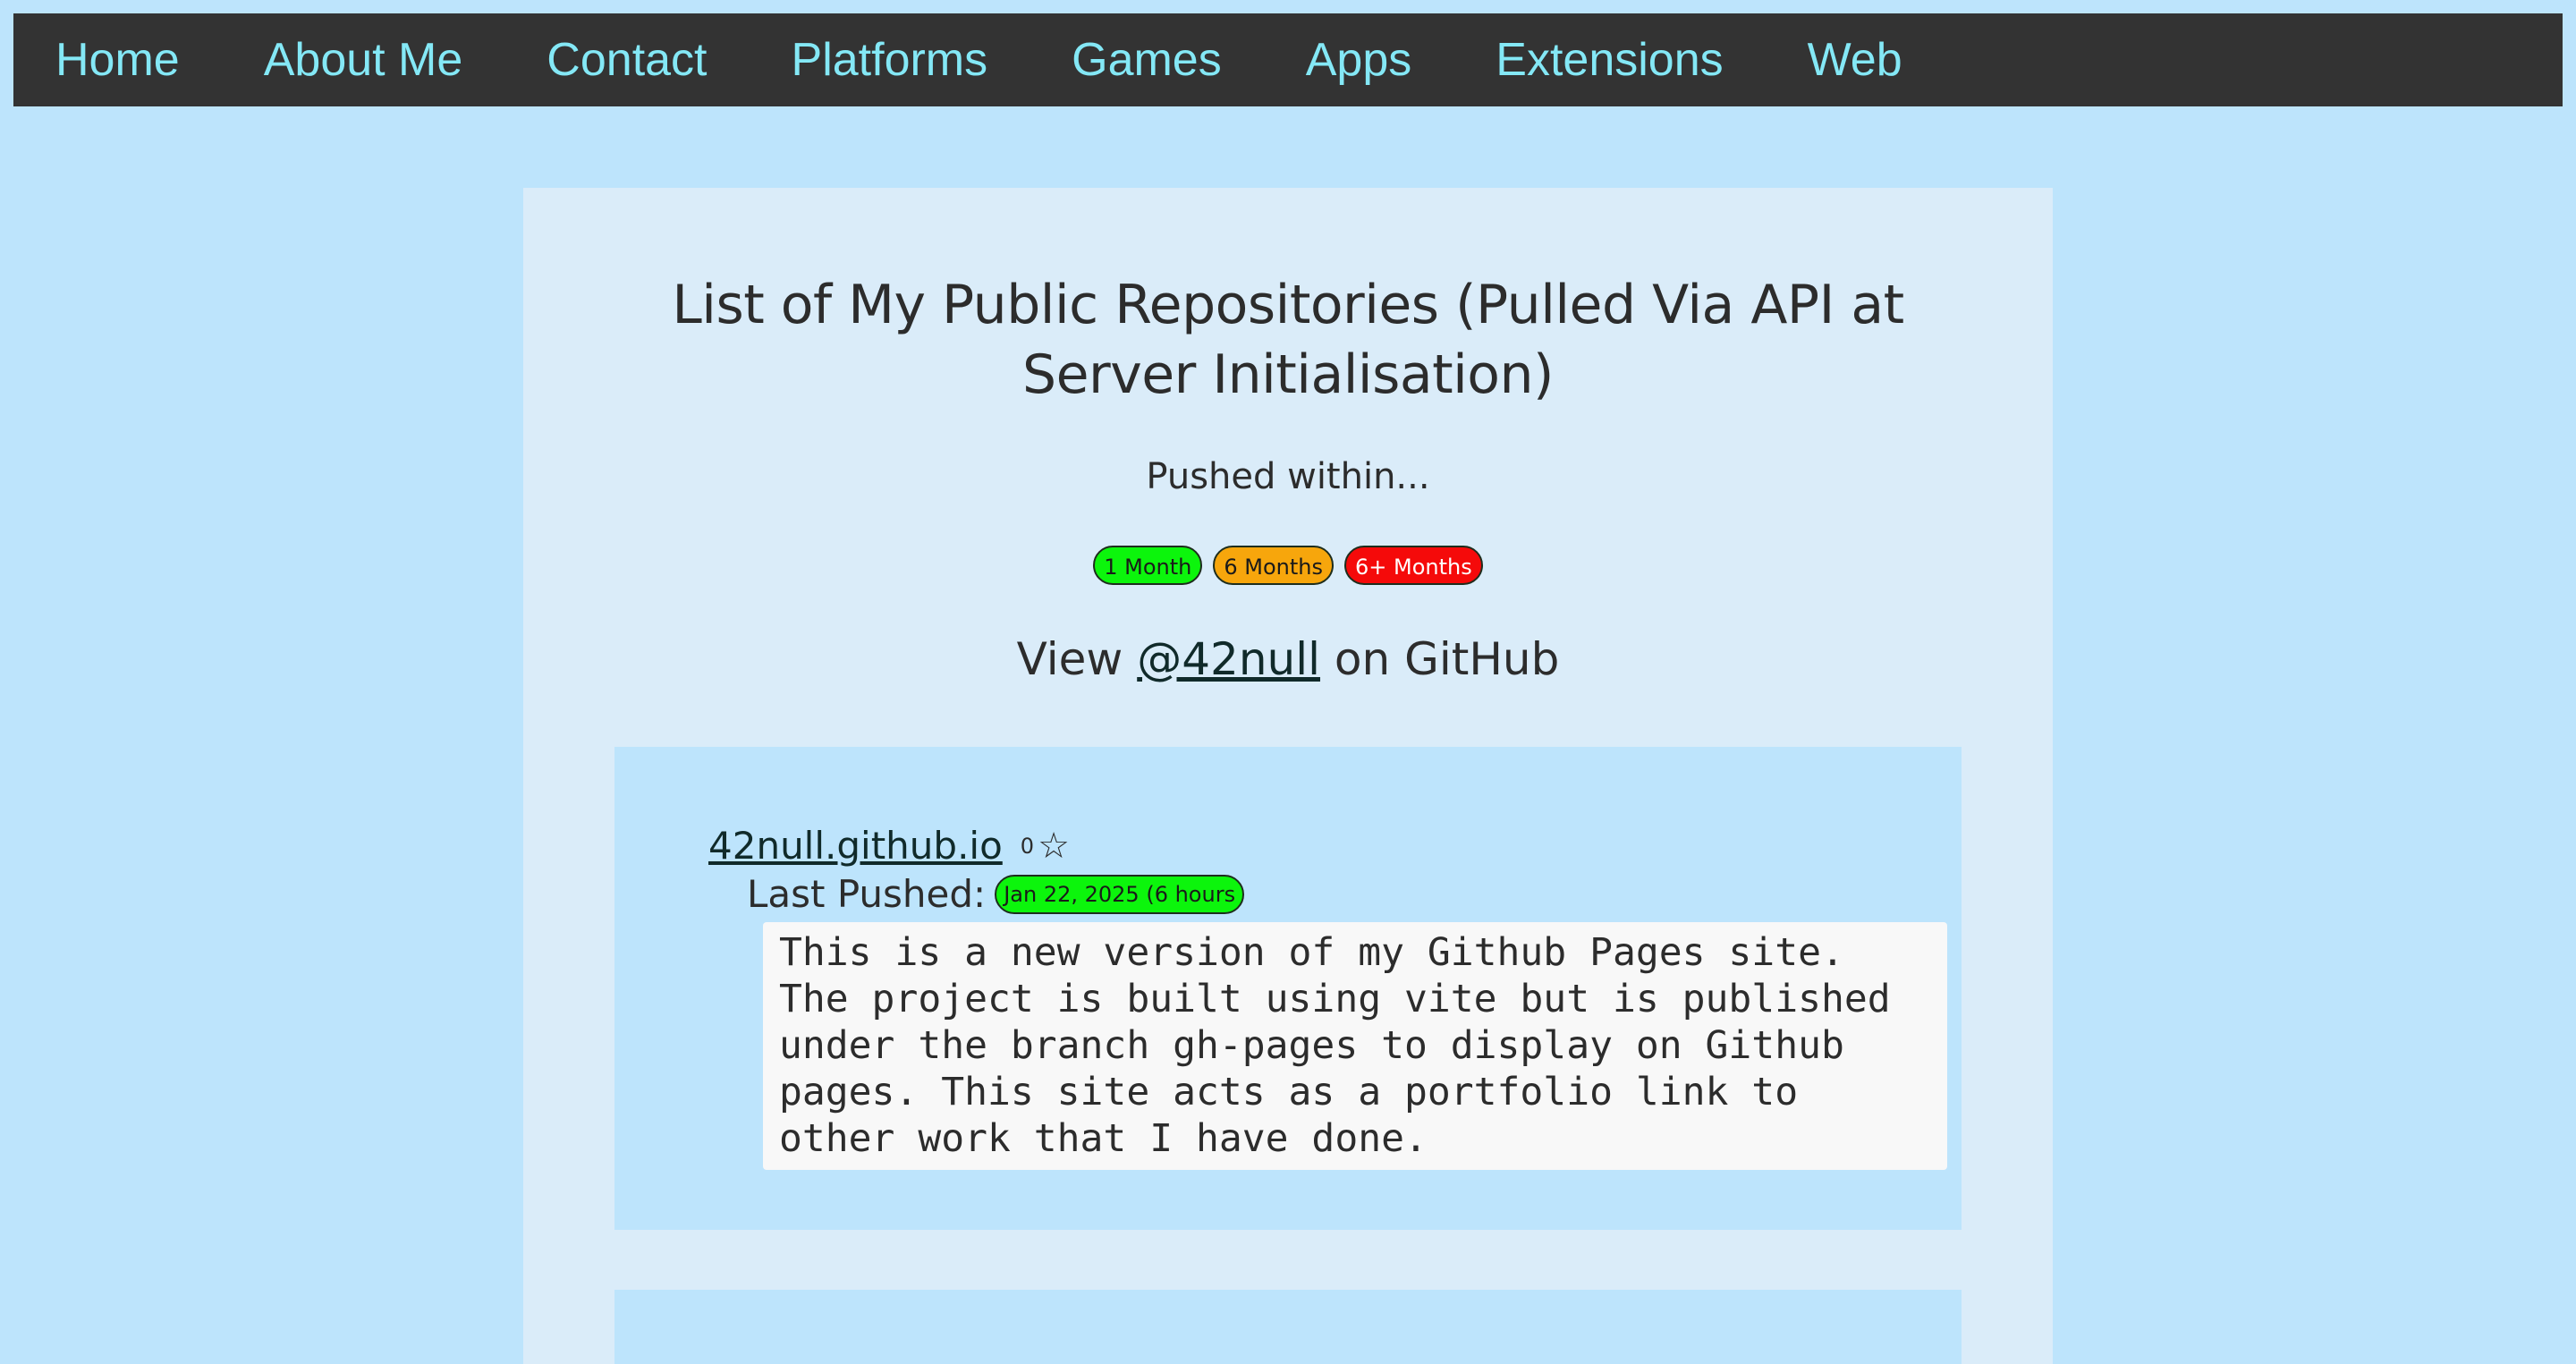 This screenshot has height=1364, width=2576. What do you see at coordinates (627, 60) in the screenshot?
I see `nav-link-contact: Contact` at bounding box center [627, 60].